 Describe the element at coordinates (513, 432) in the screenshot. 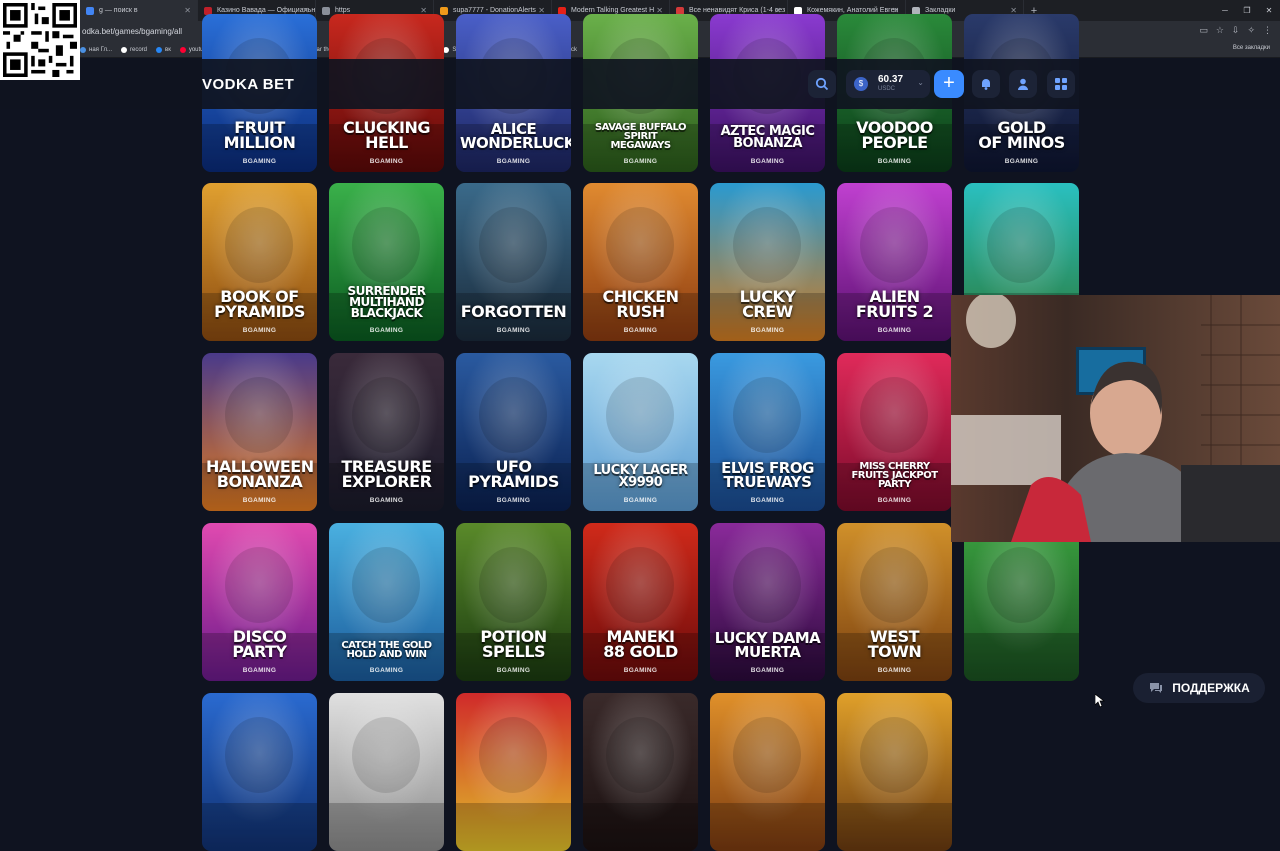

I see `game-card: UFO PYRAMIDS BGAMING` at that location.